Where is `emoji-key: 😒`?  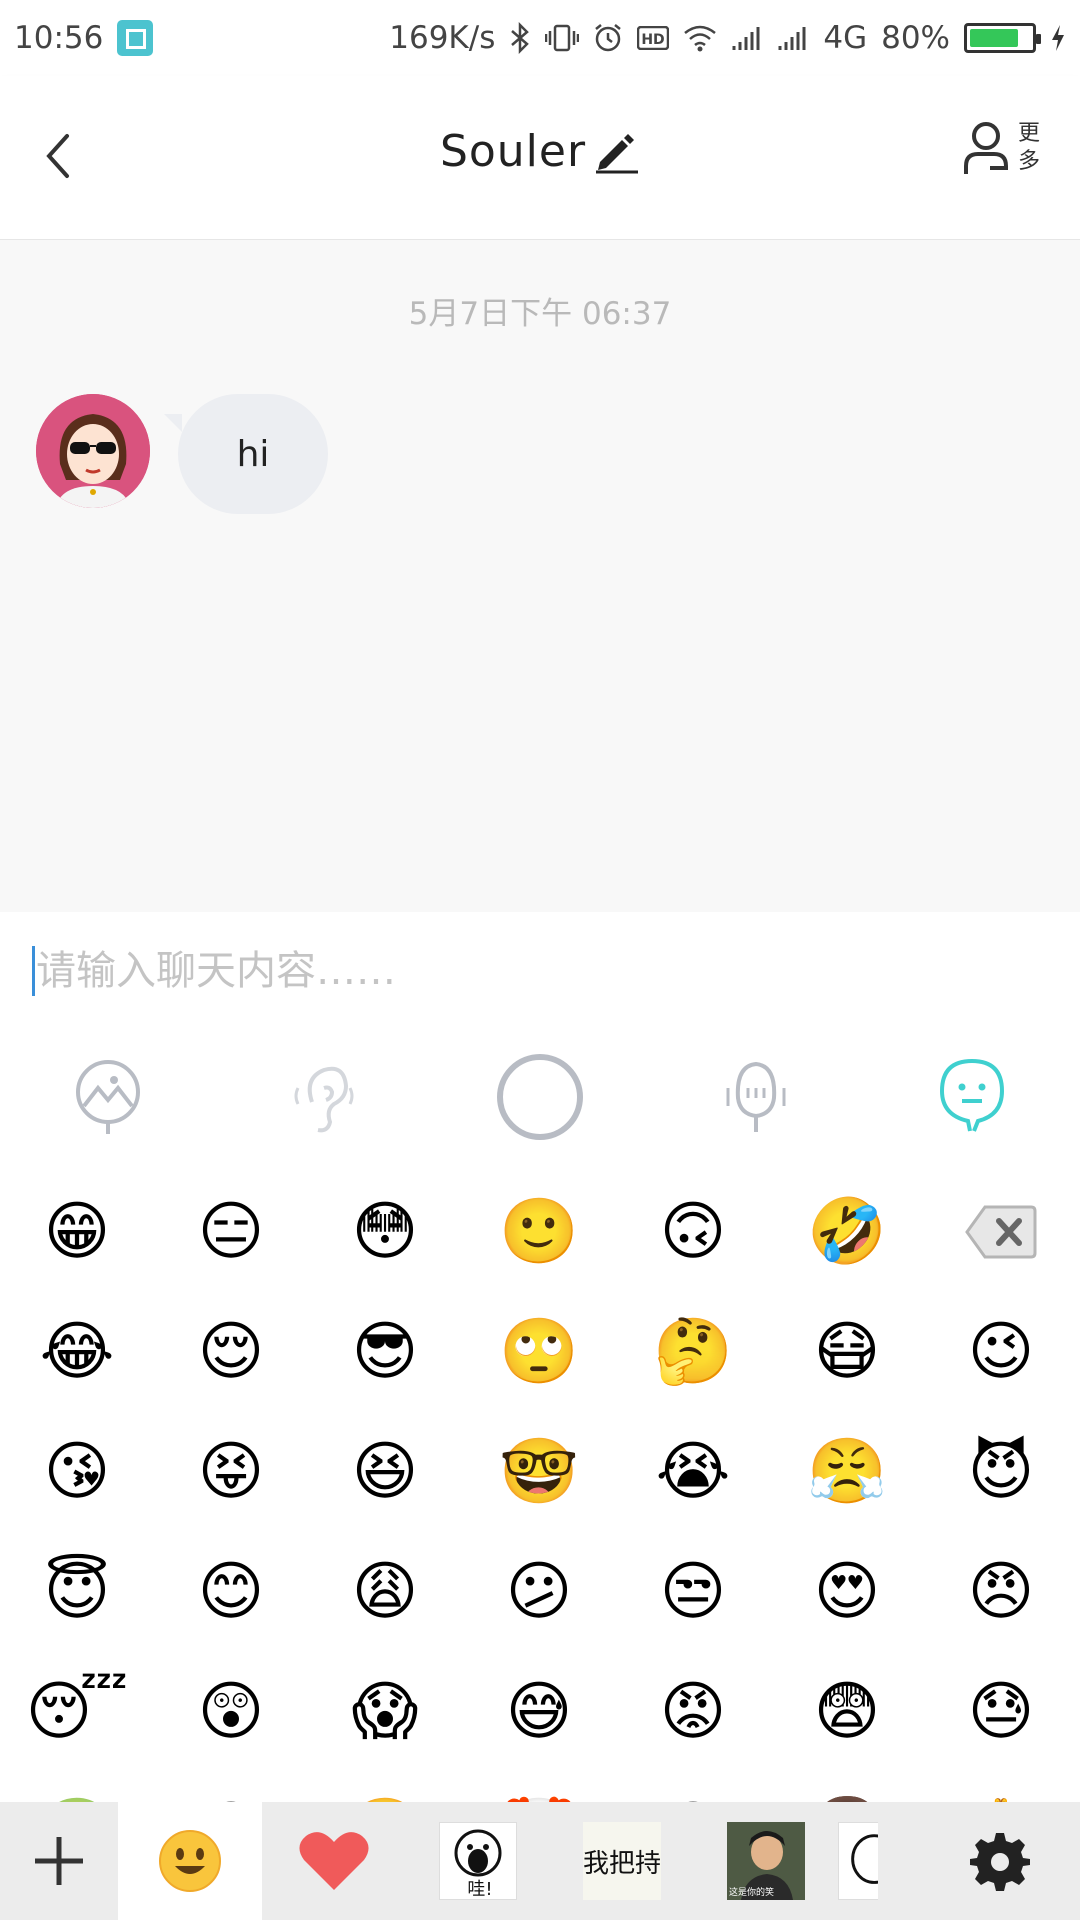
emoji-key: 😒 is located at coordinates (693, 1592).